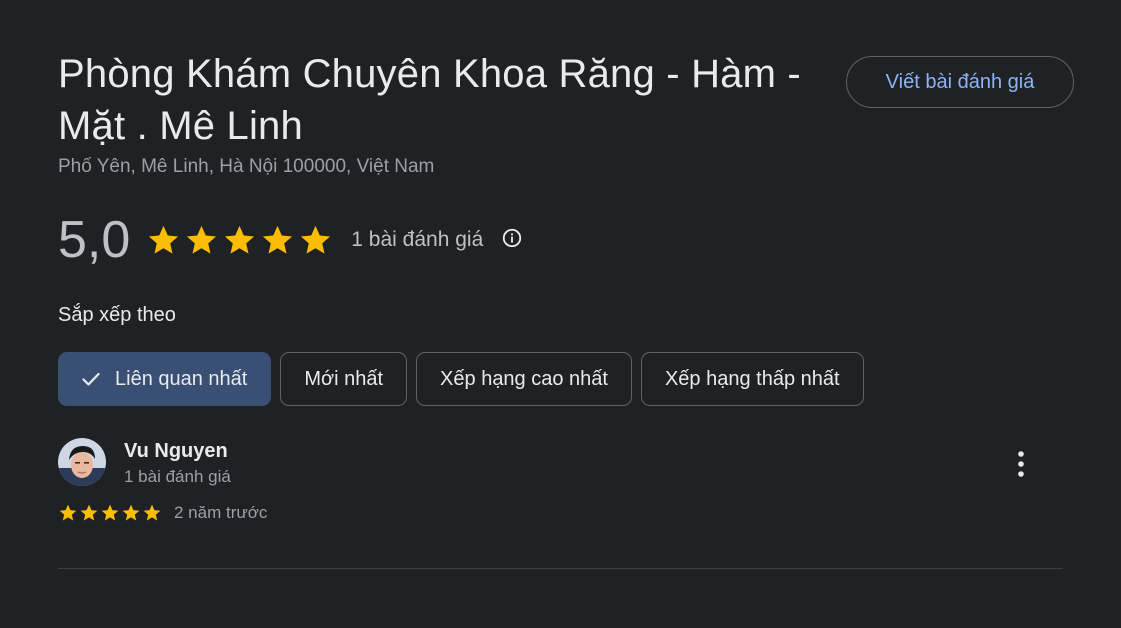  I want to click on sort-chip-label: Xếp hạng thấp nhất, so click(752, 378).